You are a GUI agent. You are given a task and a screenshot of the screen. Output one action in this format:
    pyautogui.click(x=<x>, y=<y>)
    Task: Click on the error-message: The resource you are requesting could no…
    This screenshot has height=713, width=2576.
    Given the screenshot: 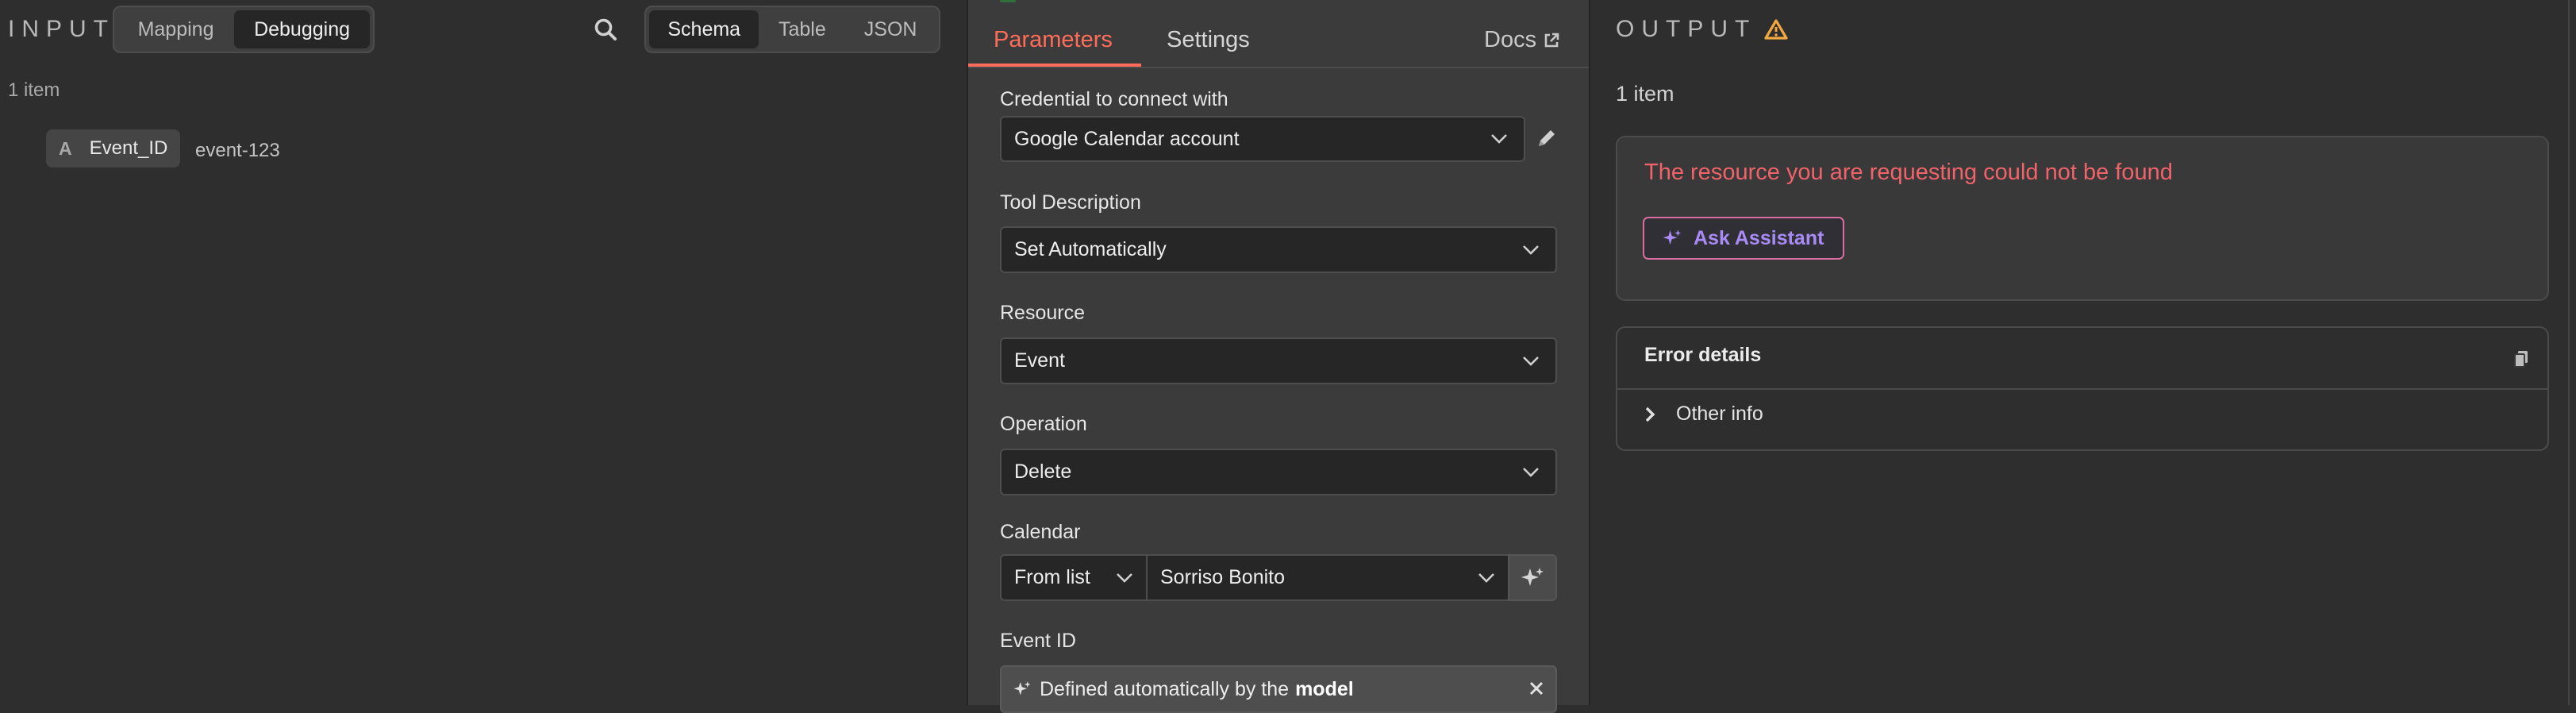 What is the action you would take?
    pyautogui.click(x=1909, y=172)
    